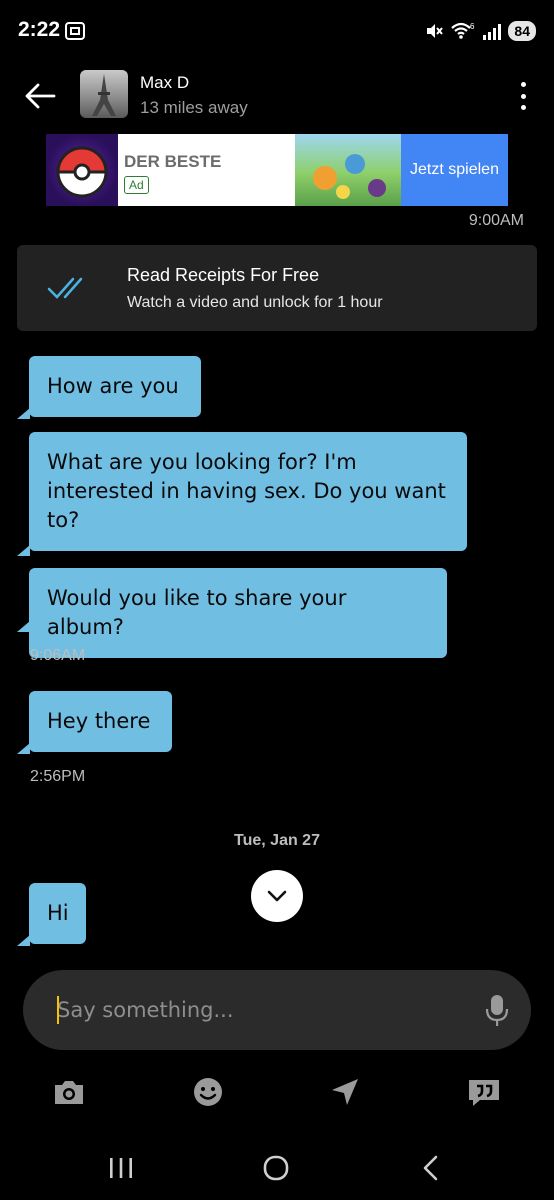  Describe the element at coordinates (75, 31) in the screenshot. I see `screenshot-icon` at that location.